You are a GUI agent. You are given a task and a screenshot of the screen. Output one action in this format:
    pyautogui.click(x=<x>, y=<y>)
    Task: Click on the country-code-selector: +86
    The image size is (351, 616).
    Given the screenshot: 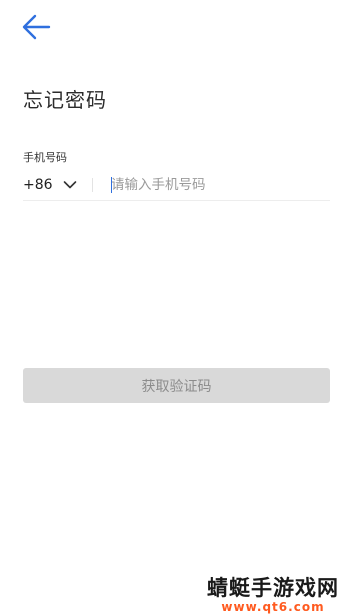 What is the action you would take?
    pyautogui.click(x=50, y=185)
    